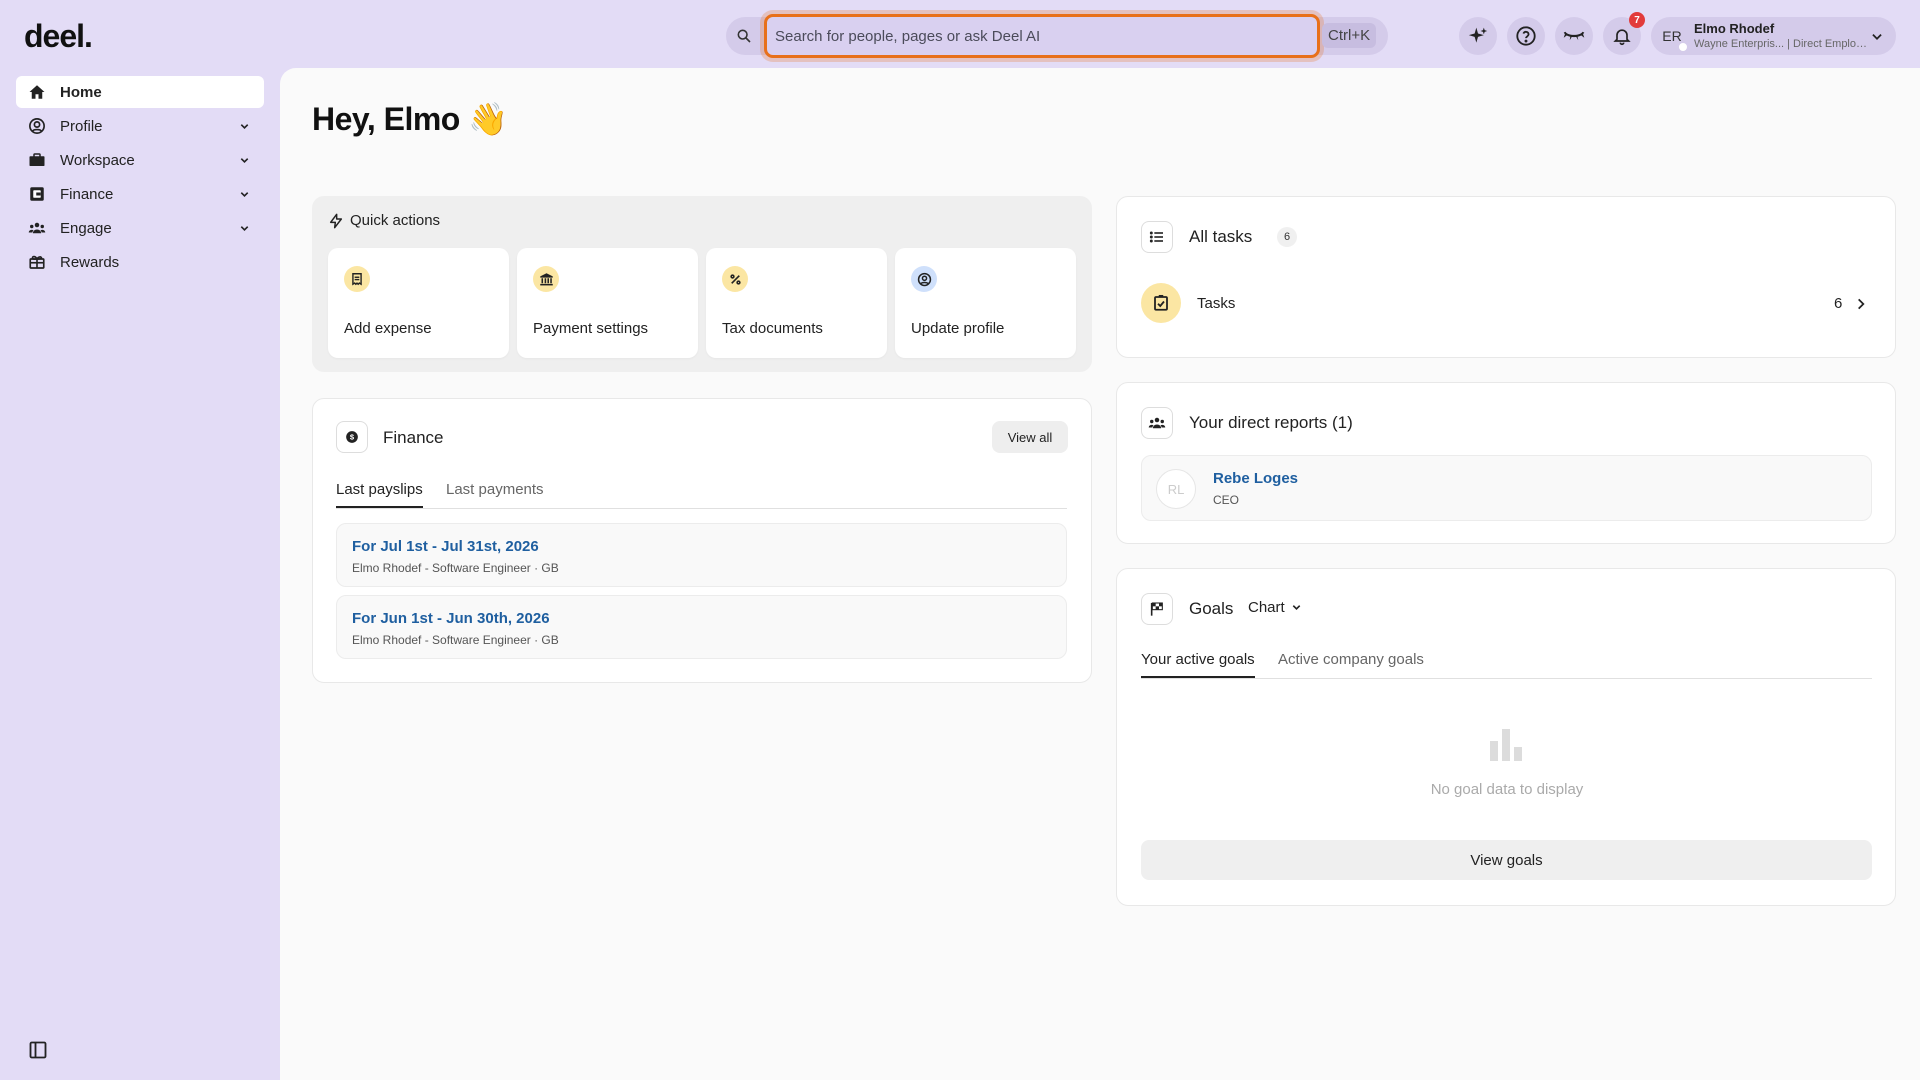  Describe the element at coordinates (1637, 20) in the screenshot. I see `notification-count-badge: 7` at that location.